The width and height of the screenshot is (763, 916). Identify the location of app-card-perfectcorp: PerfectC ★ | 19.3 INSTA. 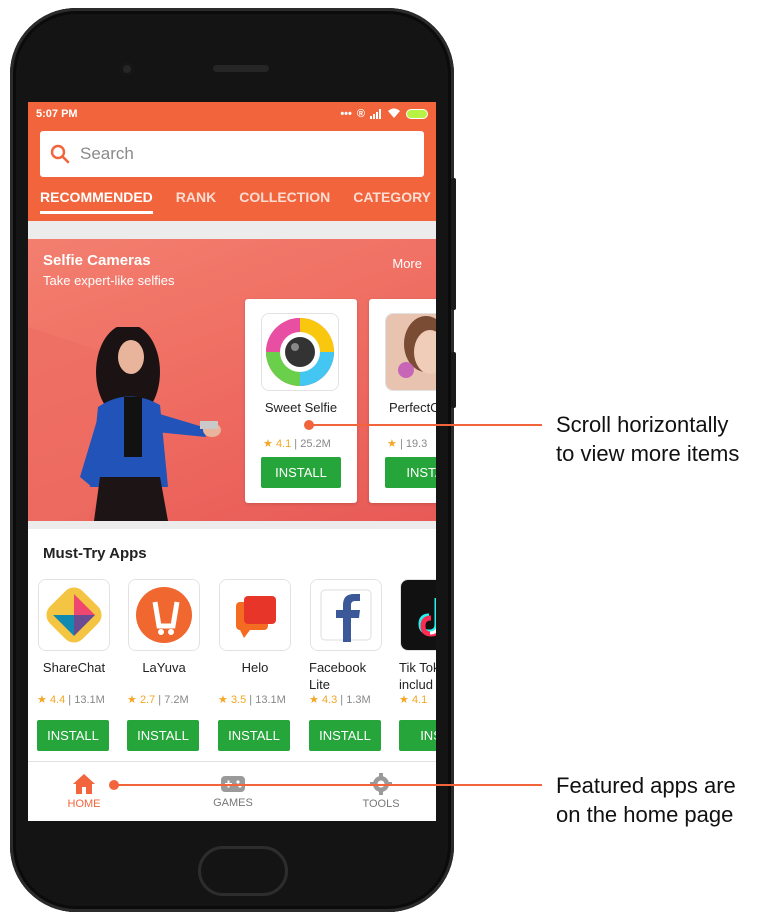
(402, 401).